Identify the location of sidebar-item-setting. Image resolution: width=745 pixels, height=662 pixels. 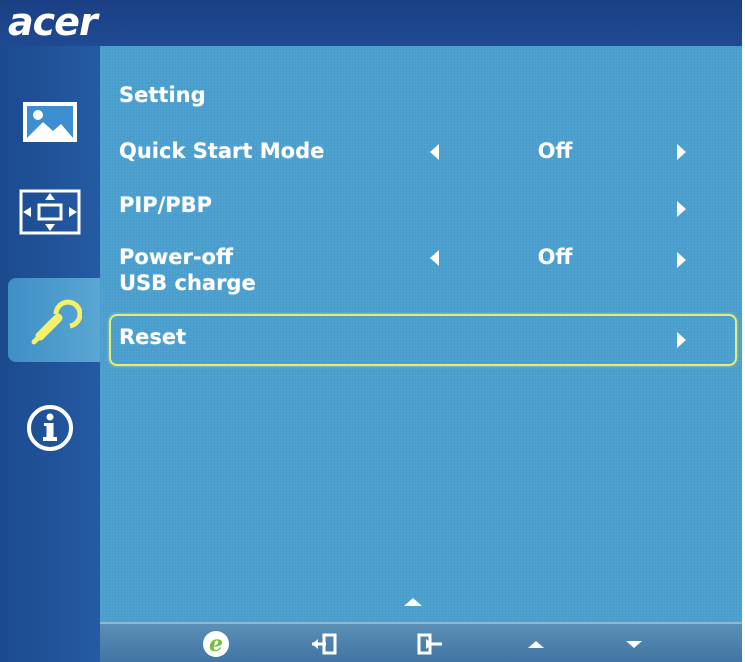
(54, 320).